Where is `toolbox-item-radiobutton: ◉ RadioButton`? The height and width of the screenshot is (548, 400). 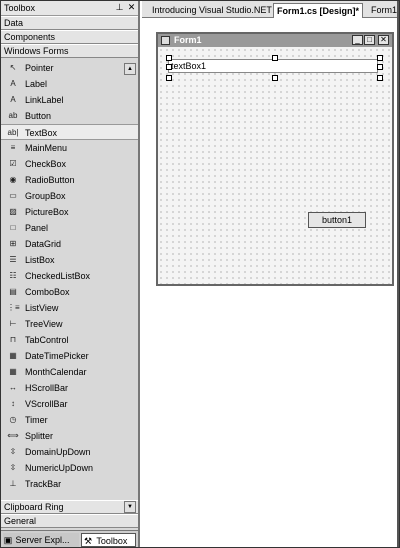 toolbox-item-radiobutton: ◉ RadioButton is located at coordinates (69, 180).